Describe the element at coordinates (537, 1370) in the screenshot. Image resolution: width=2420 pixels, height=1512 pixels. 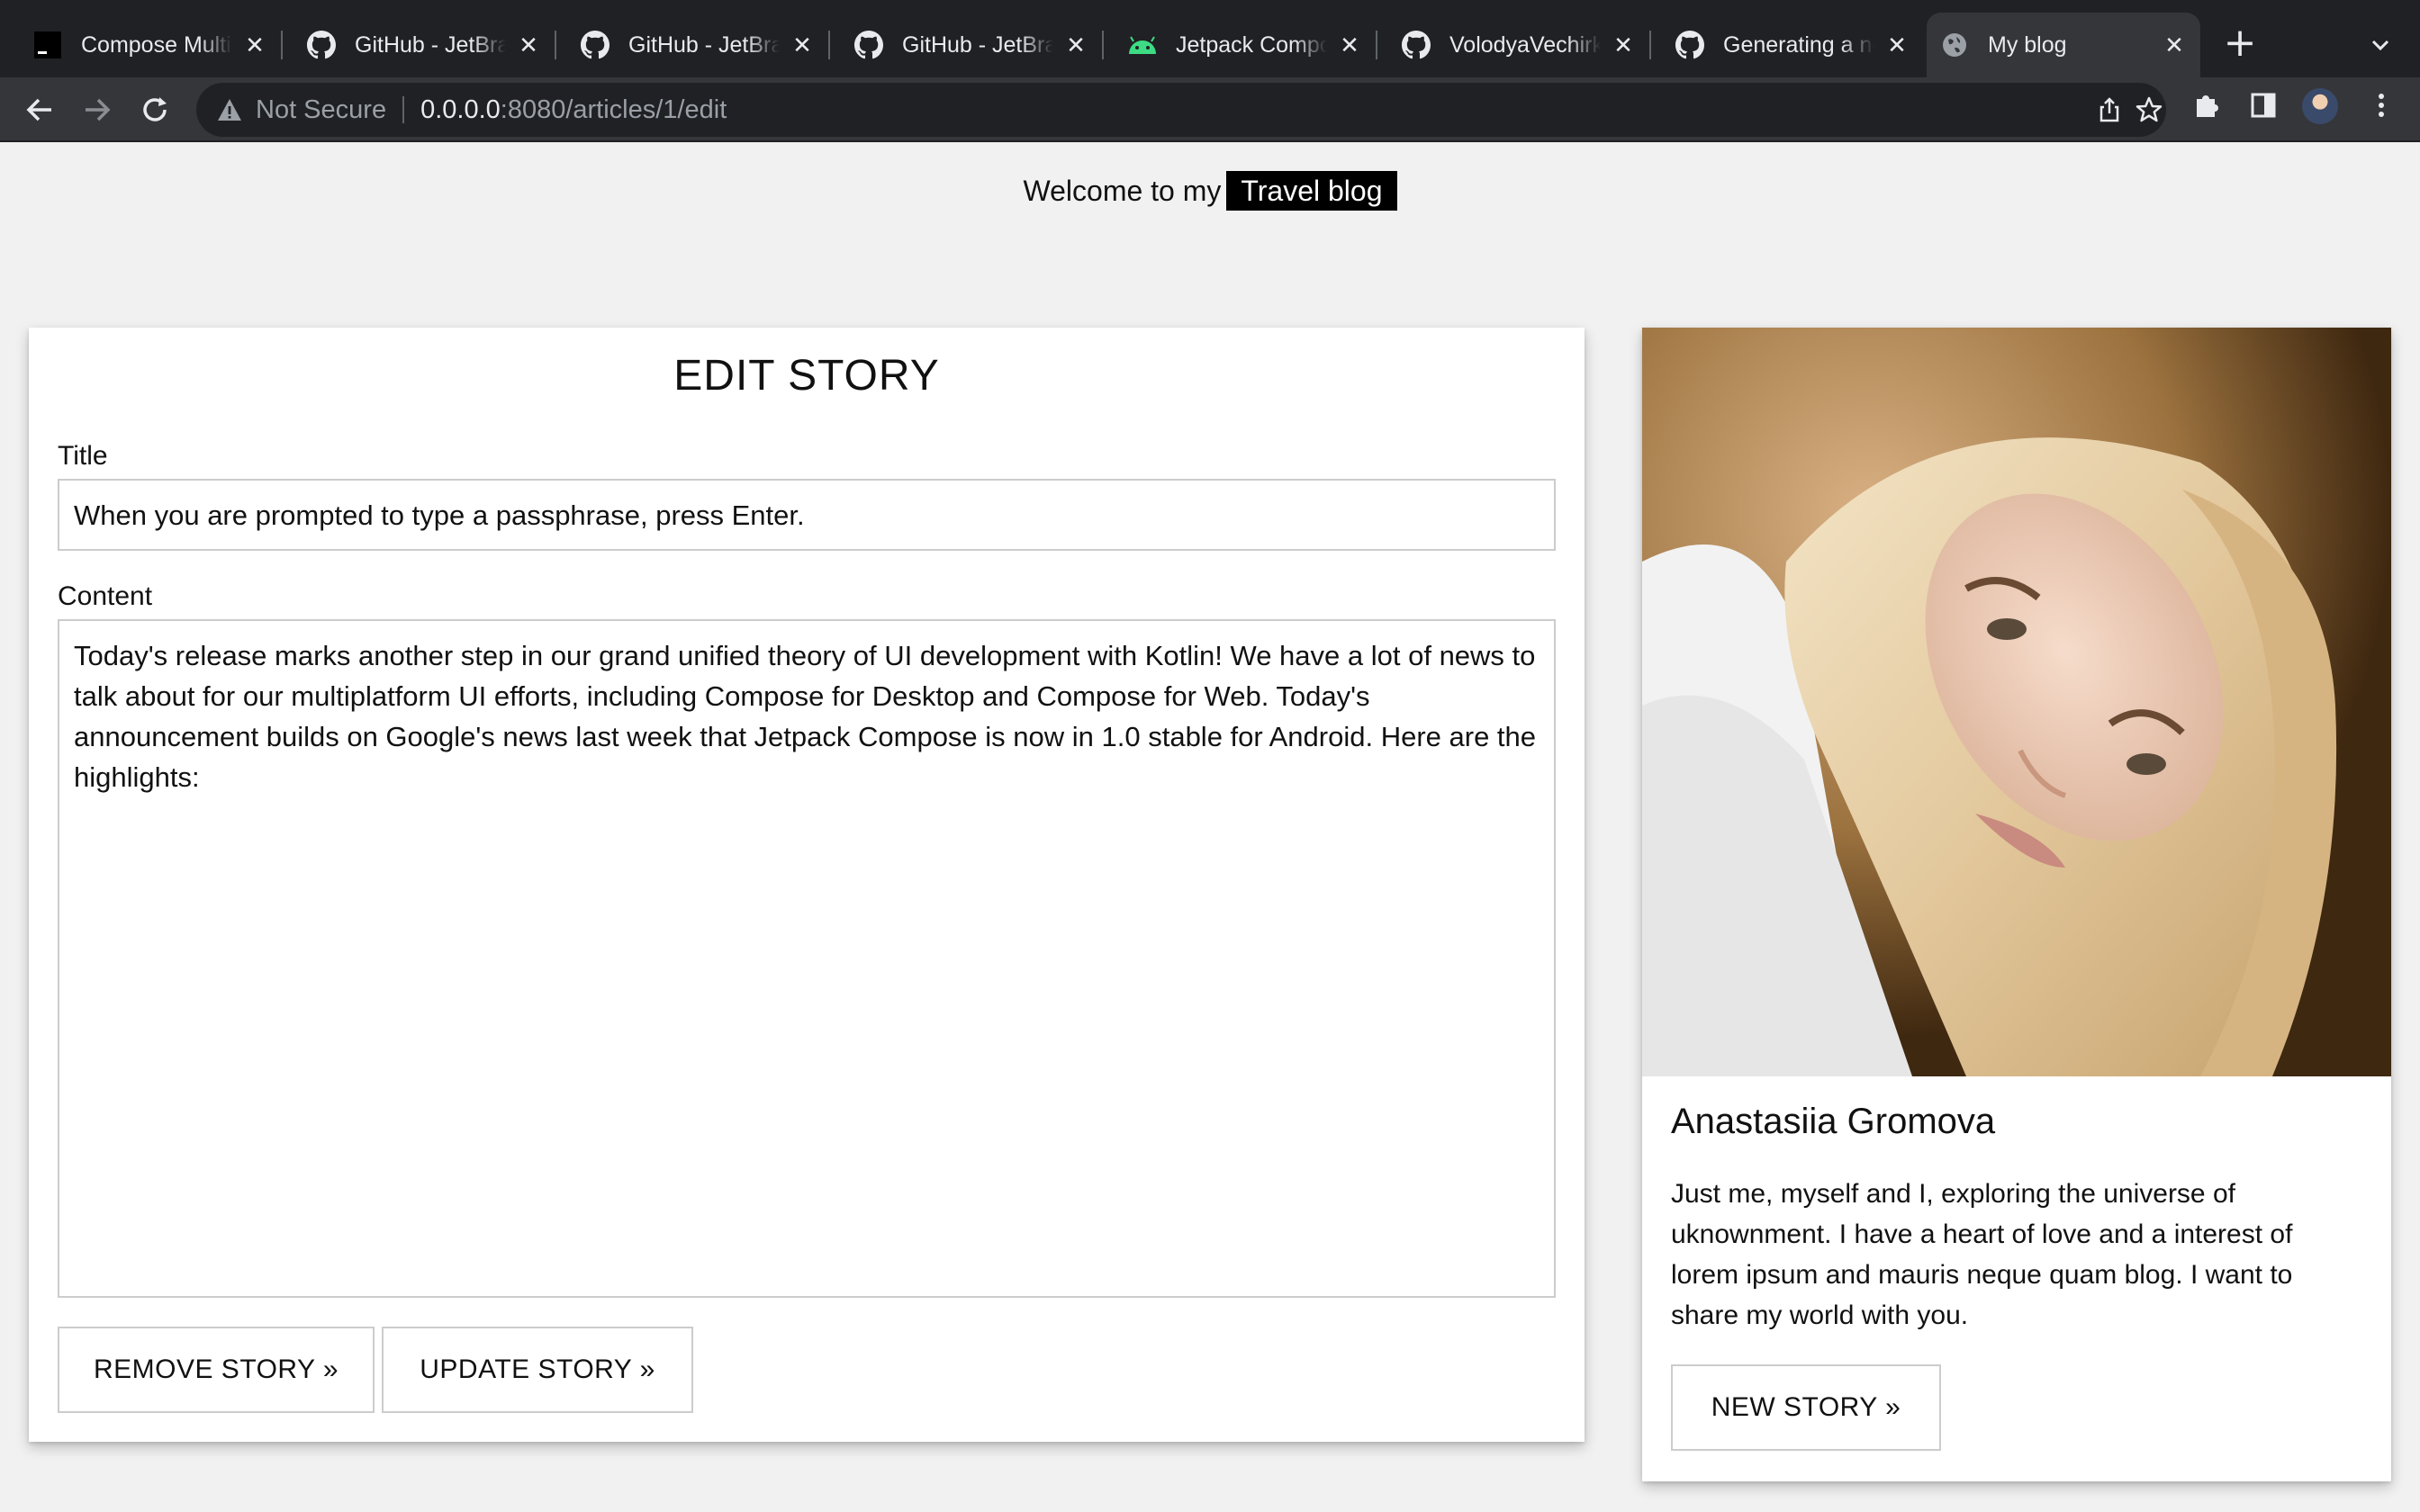
I see `update-story-button: UPDATE STORY »` at that location.